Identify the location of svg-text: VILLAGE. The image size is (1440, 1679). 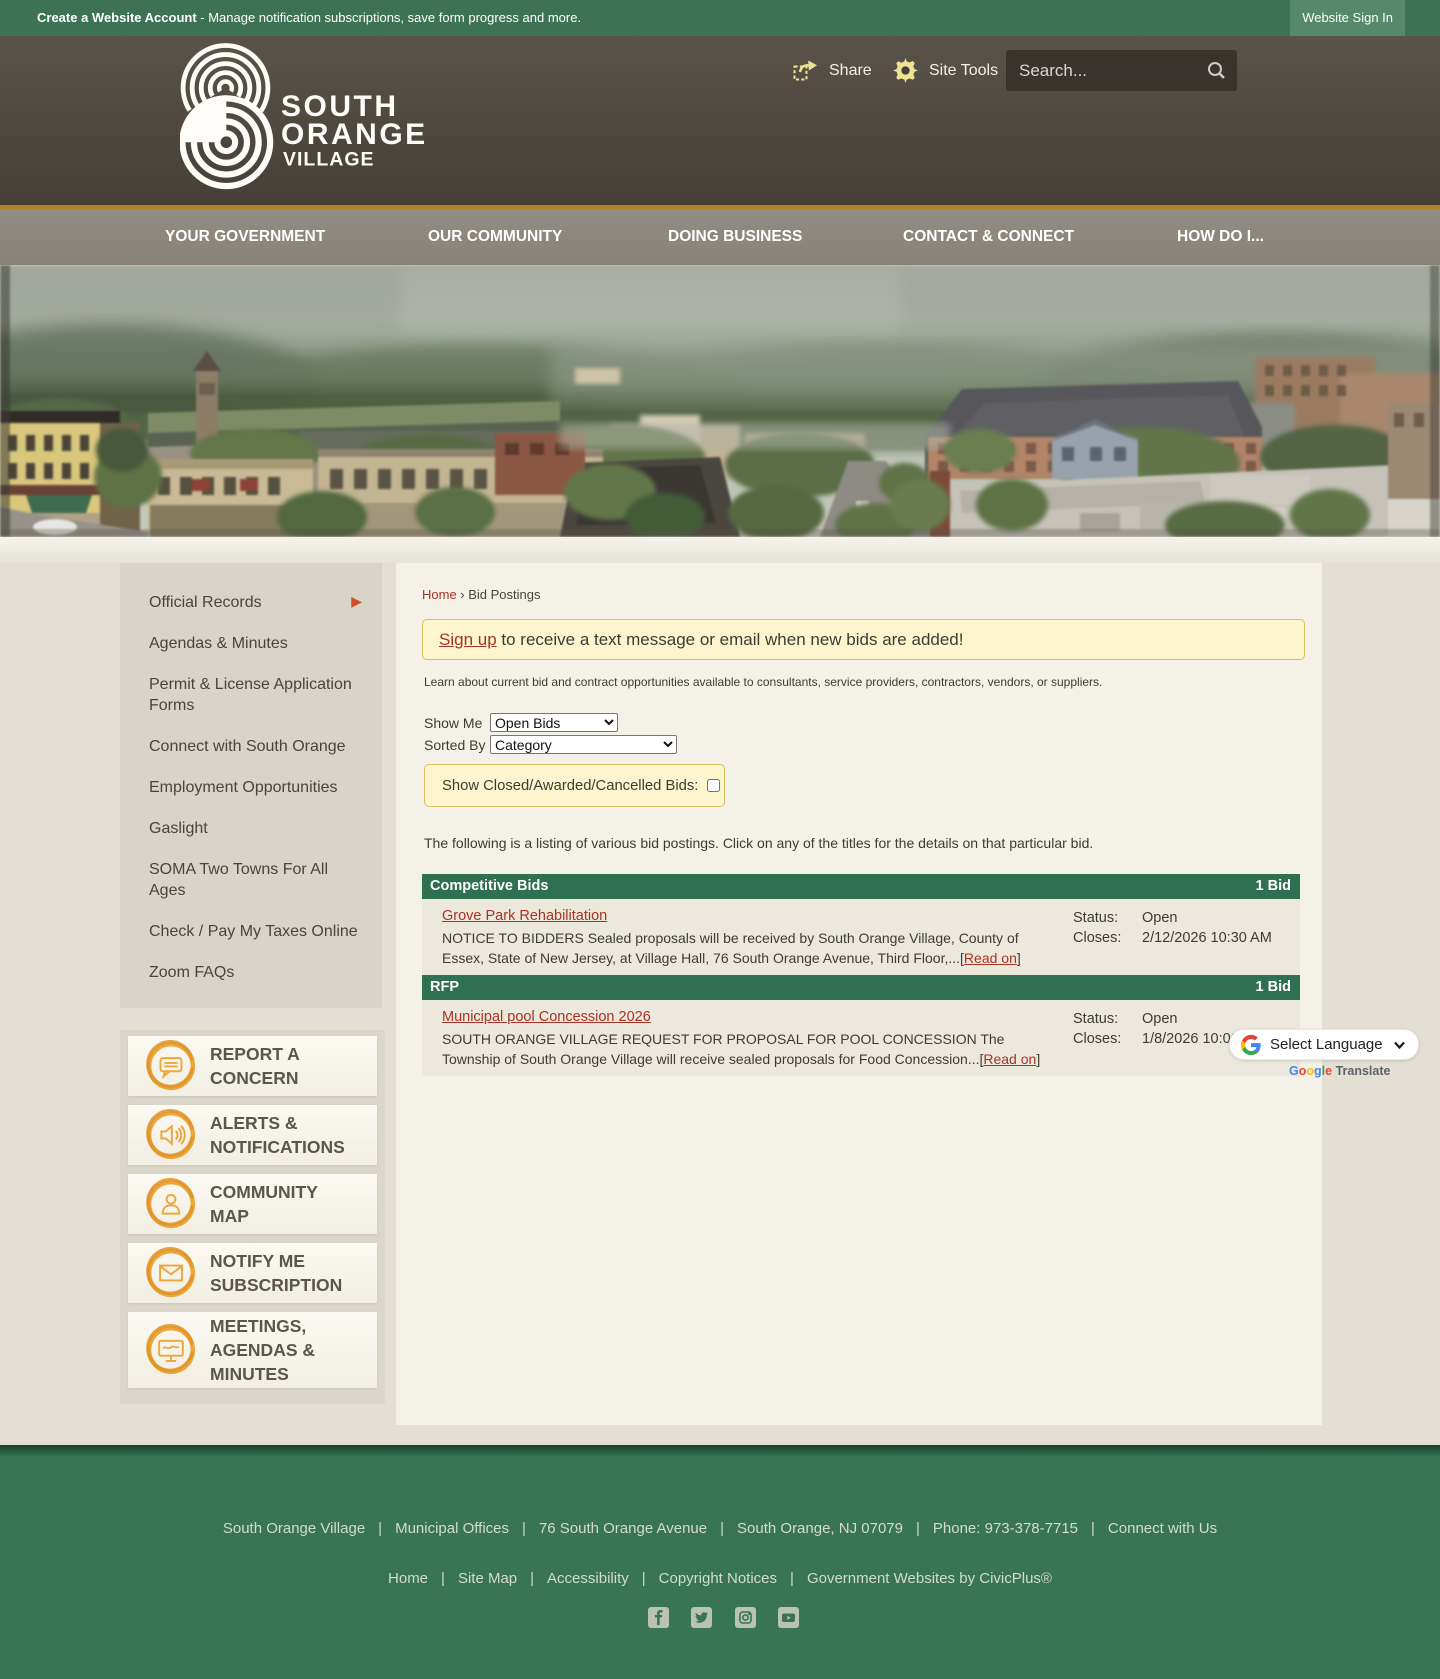
(329, 160).